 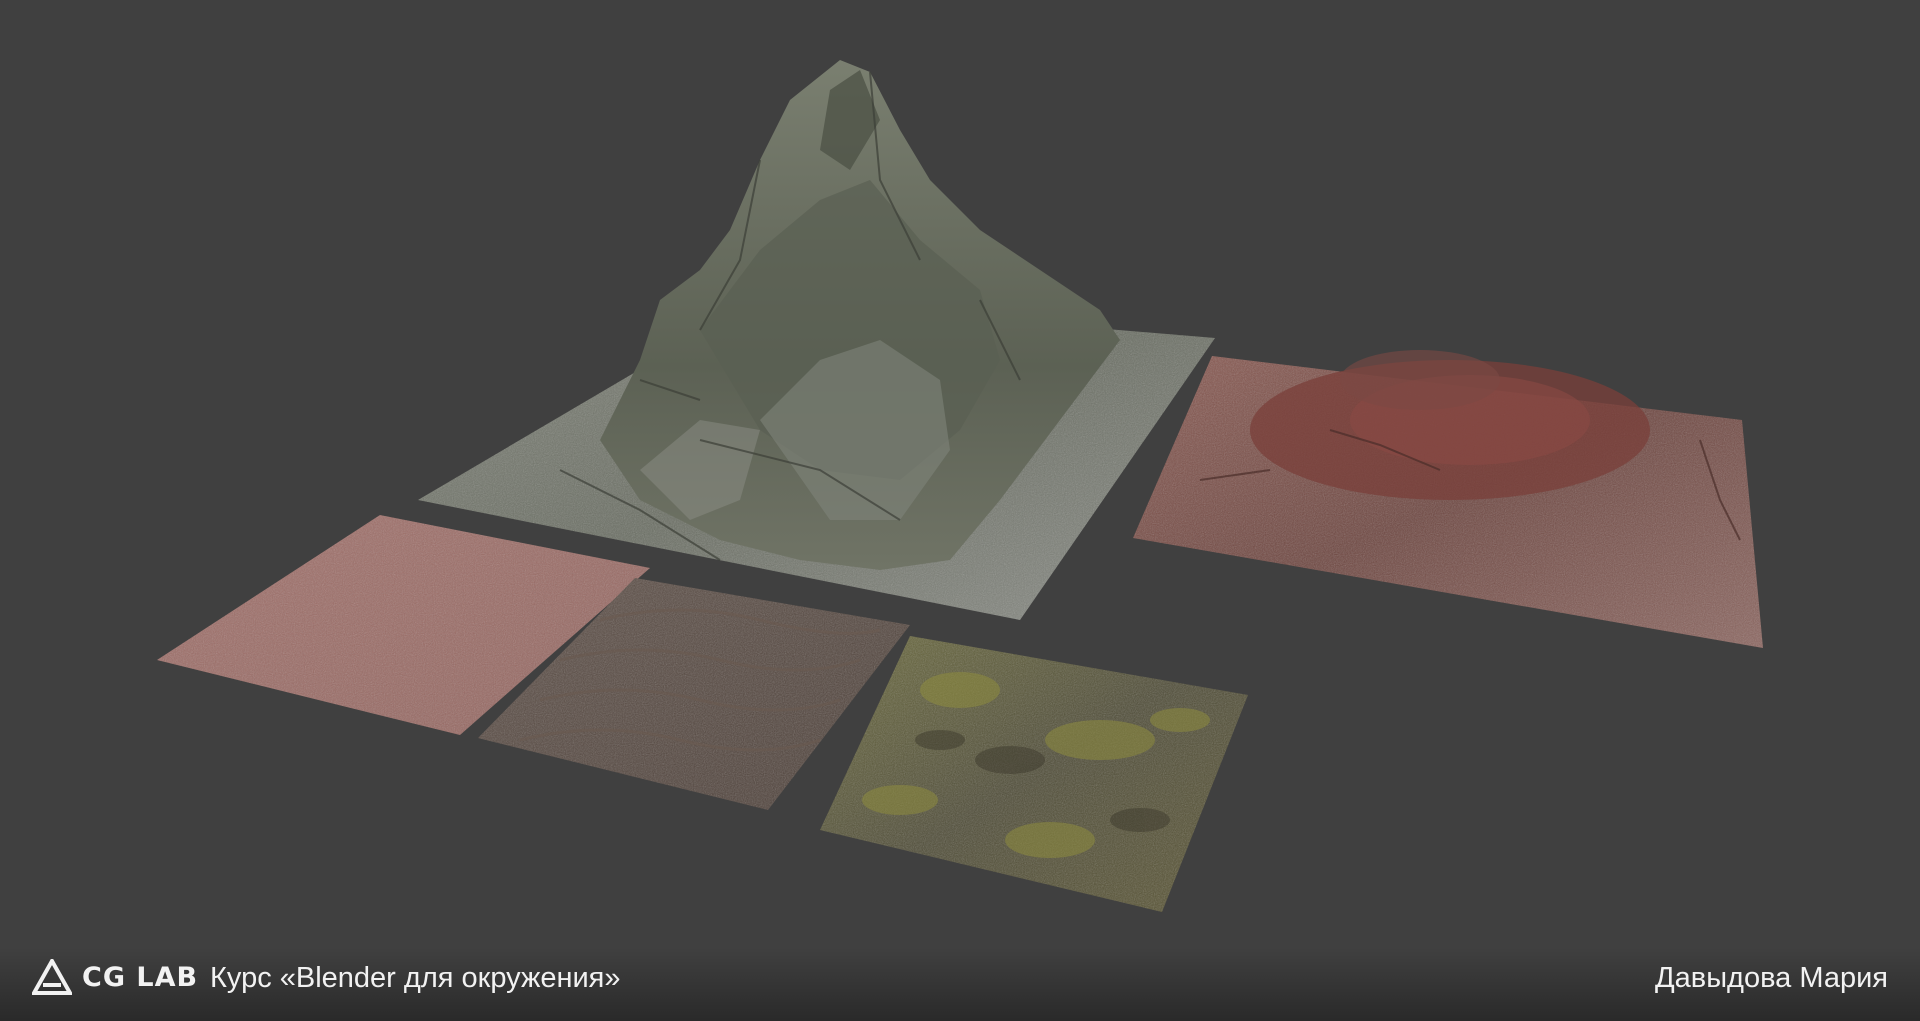 What do you see at coordinates (140, 977) in the screenshot?
I see `brand-name: CG LAB` at bounding box center [140, 977].